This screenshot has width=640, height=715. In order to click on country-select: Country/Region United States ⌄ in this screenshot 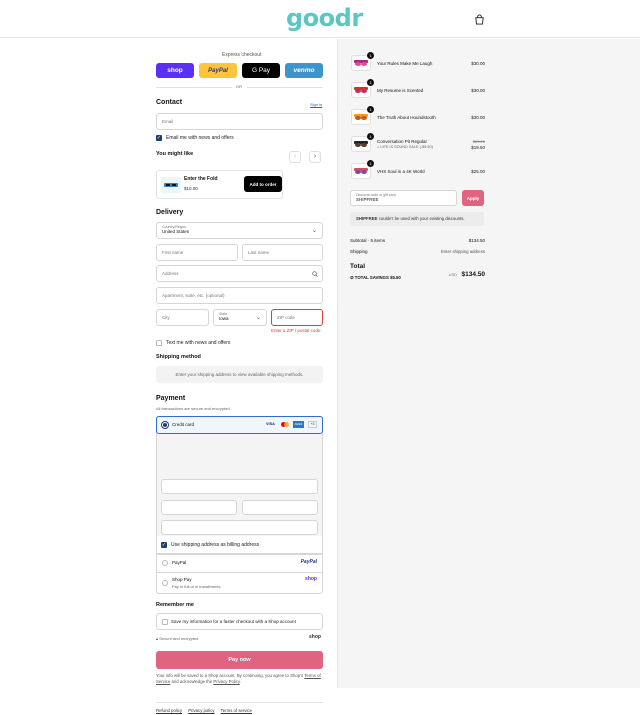, I will do `click(239, 230)`.